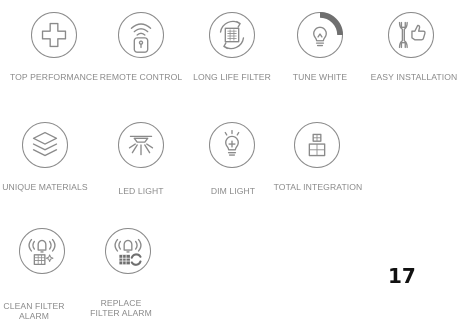 The height and width of the screenshot is (321, 465). I want to click on feature-label: LONG LIFE FILTER, so click(232, 77).